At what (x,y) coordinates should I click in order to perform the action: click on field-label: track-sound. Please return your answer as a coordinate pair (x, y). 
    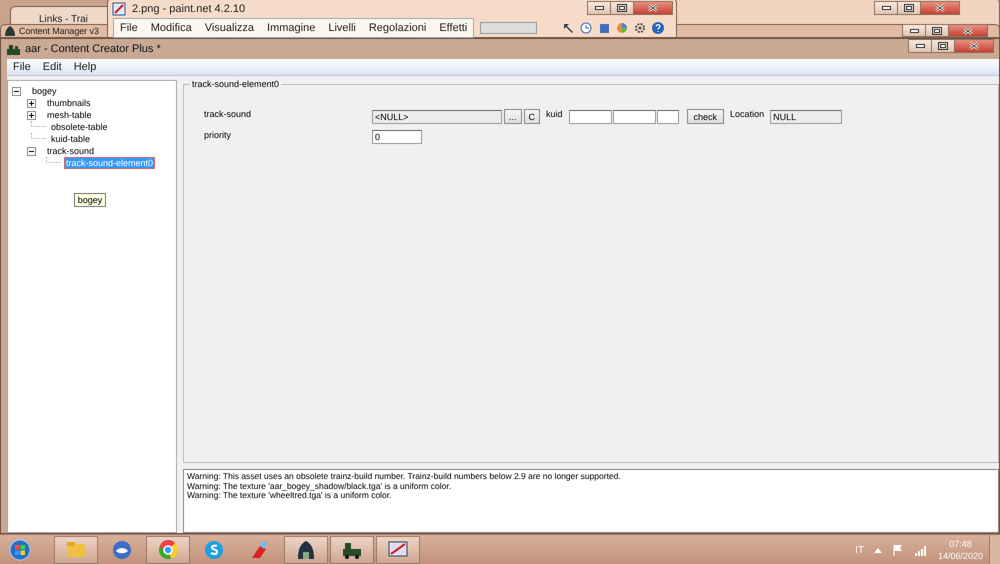
    Looking at the image, I should click on (228, 114).